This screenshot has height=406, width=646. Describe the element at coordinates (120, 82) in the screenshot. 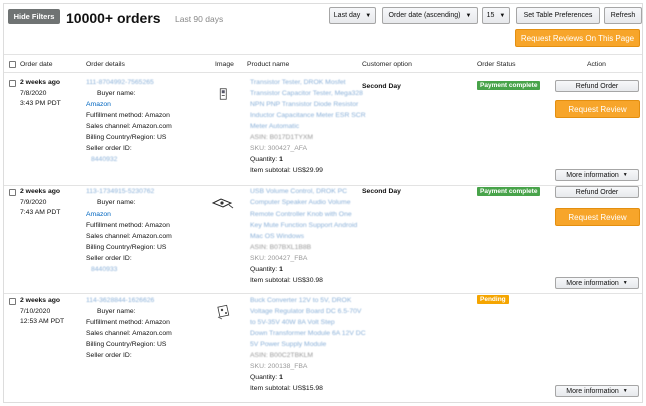

I see `order-id-link: 111-8704992-7565265` at that location.